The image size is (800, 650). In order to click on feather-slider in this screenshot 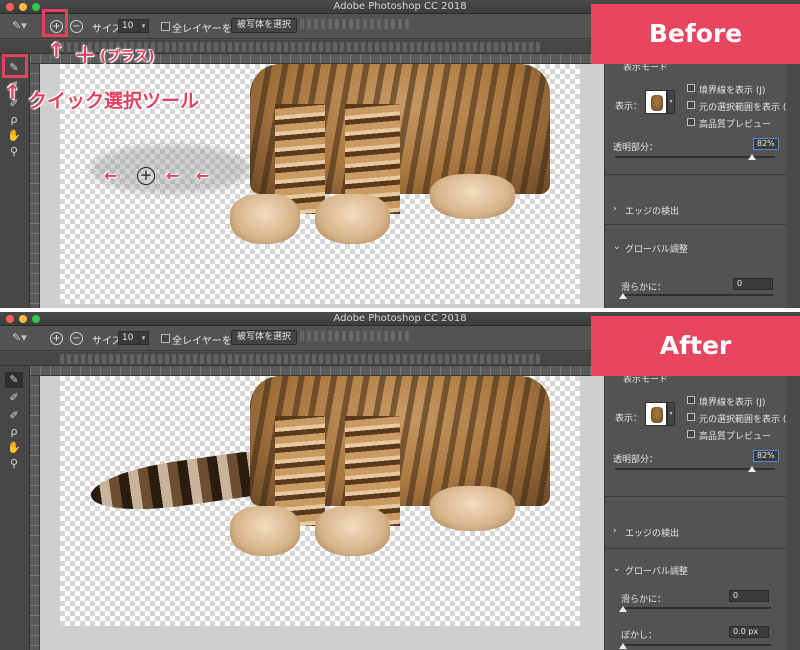, I will do `click(696, 645)`.